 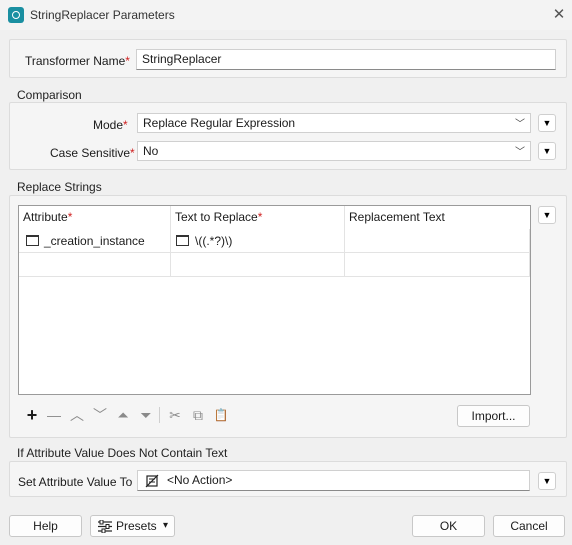 What do you see at coordinates (54, 415) in the screenshot?
I see `remove-row-icon: —` at bounding box center [54, 415].